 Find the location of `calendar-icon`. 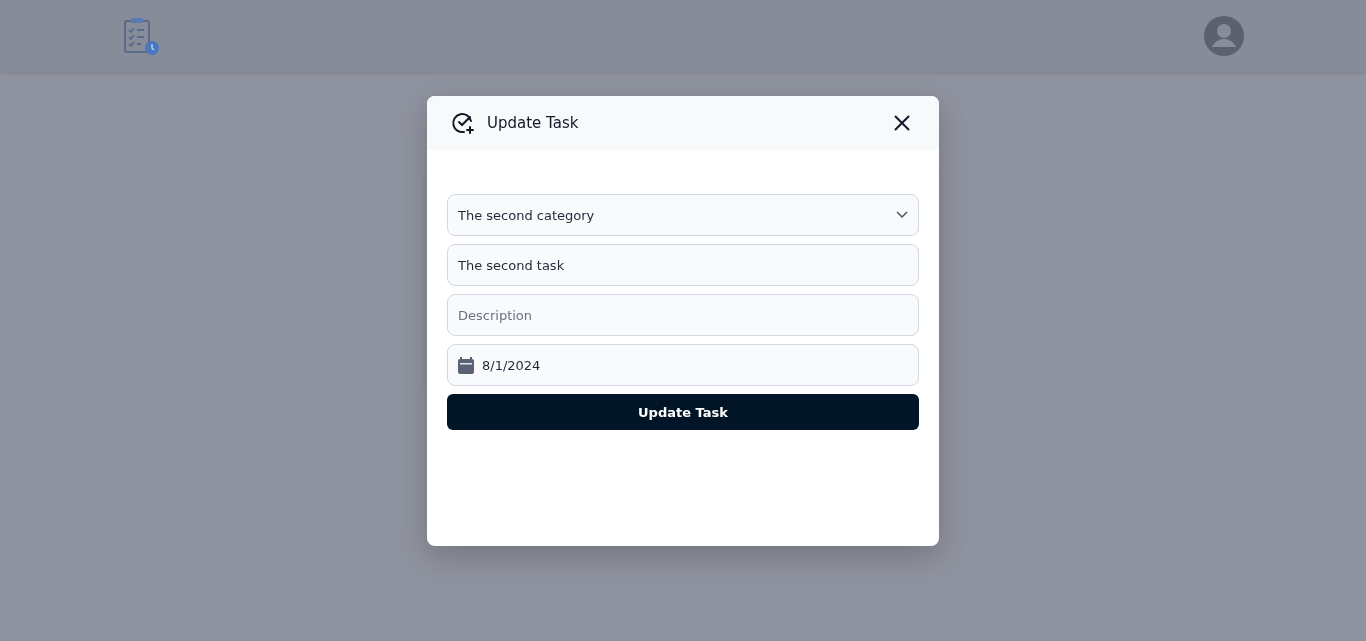

calendar-icon is located at coordinates (466, 365).